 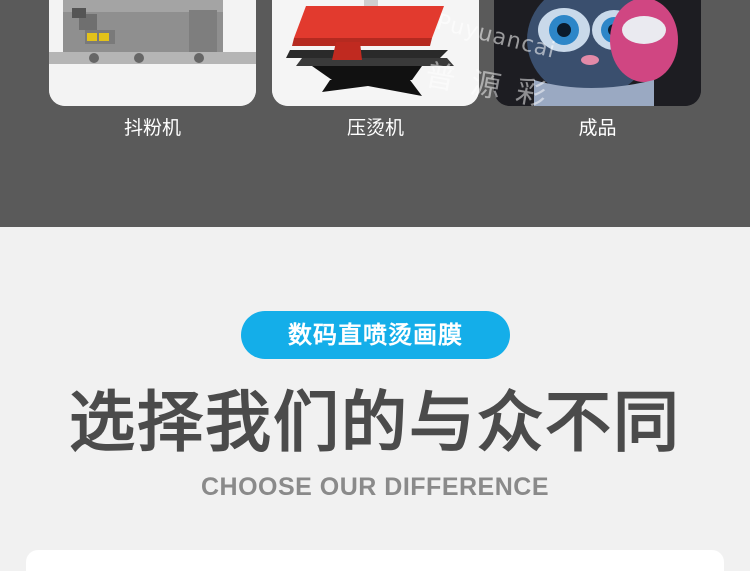 What do you see at coordinates (375, 335) in the screenshot?
I see `section-badge: 数码直喷烫画膜` at bounding box center [375, 335].